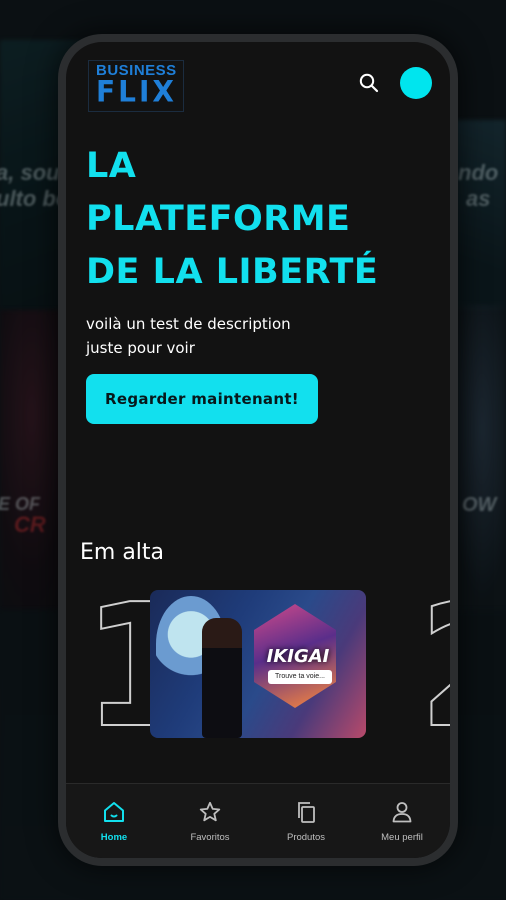  I want to click on bottom-nav: Home Favoritos Produtos Meu perfil, so click(258, 820).